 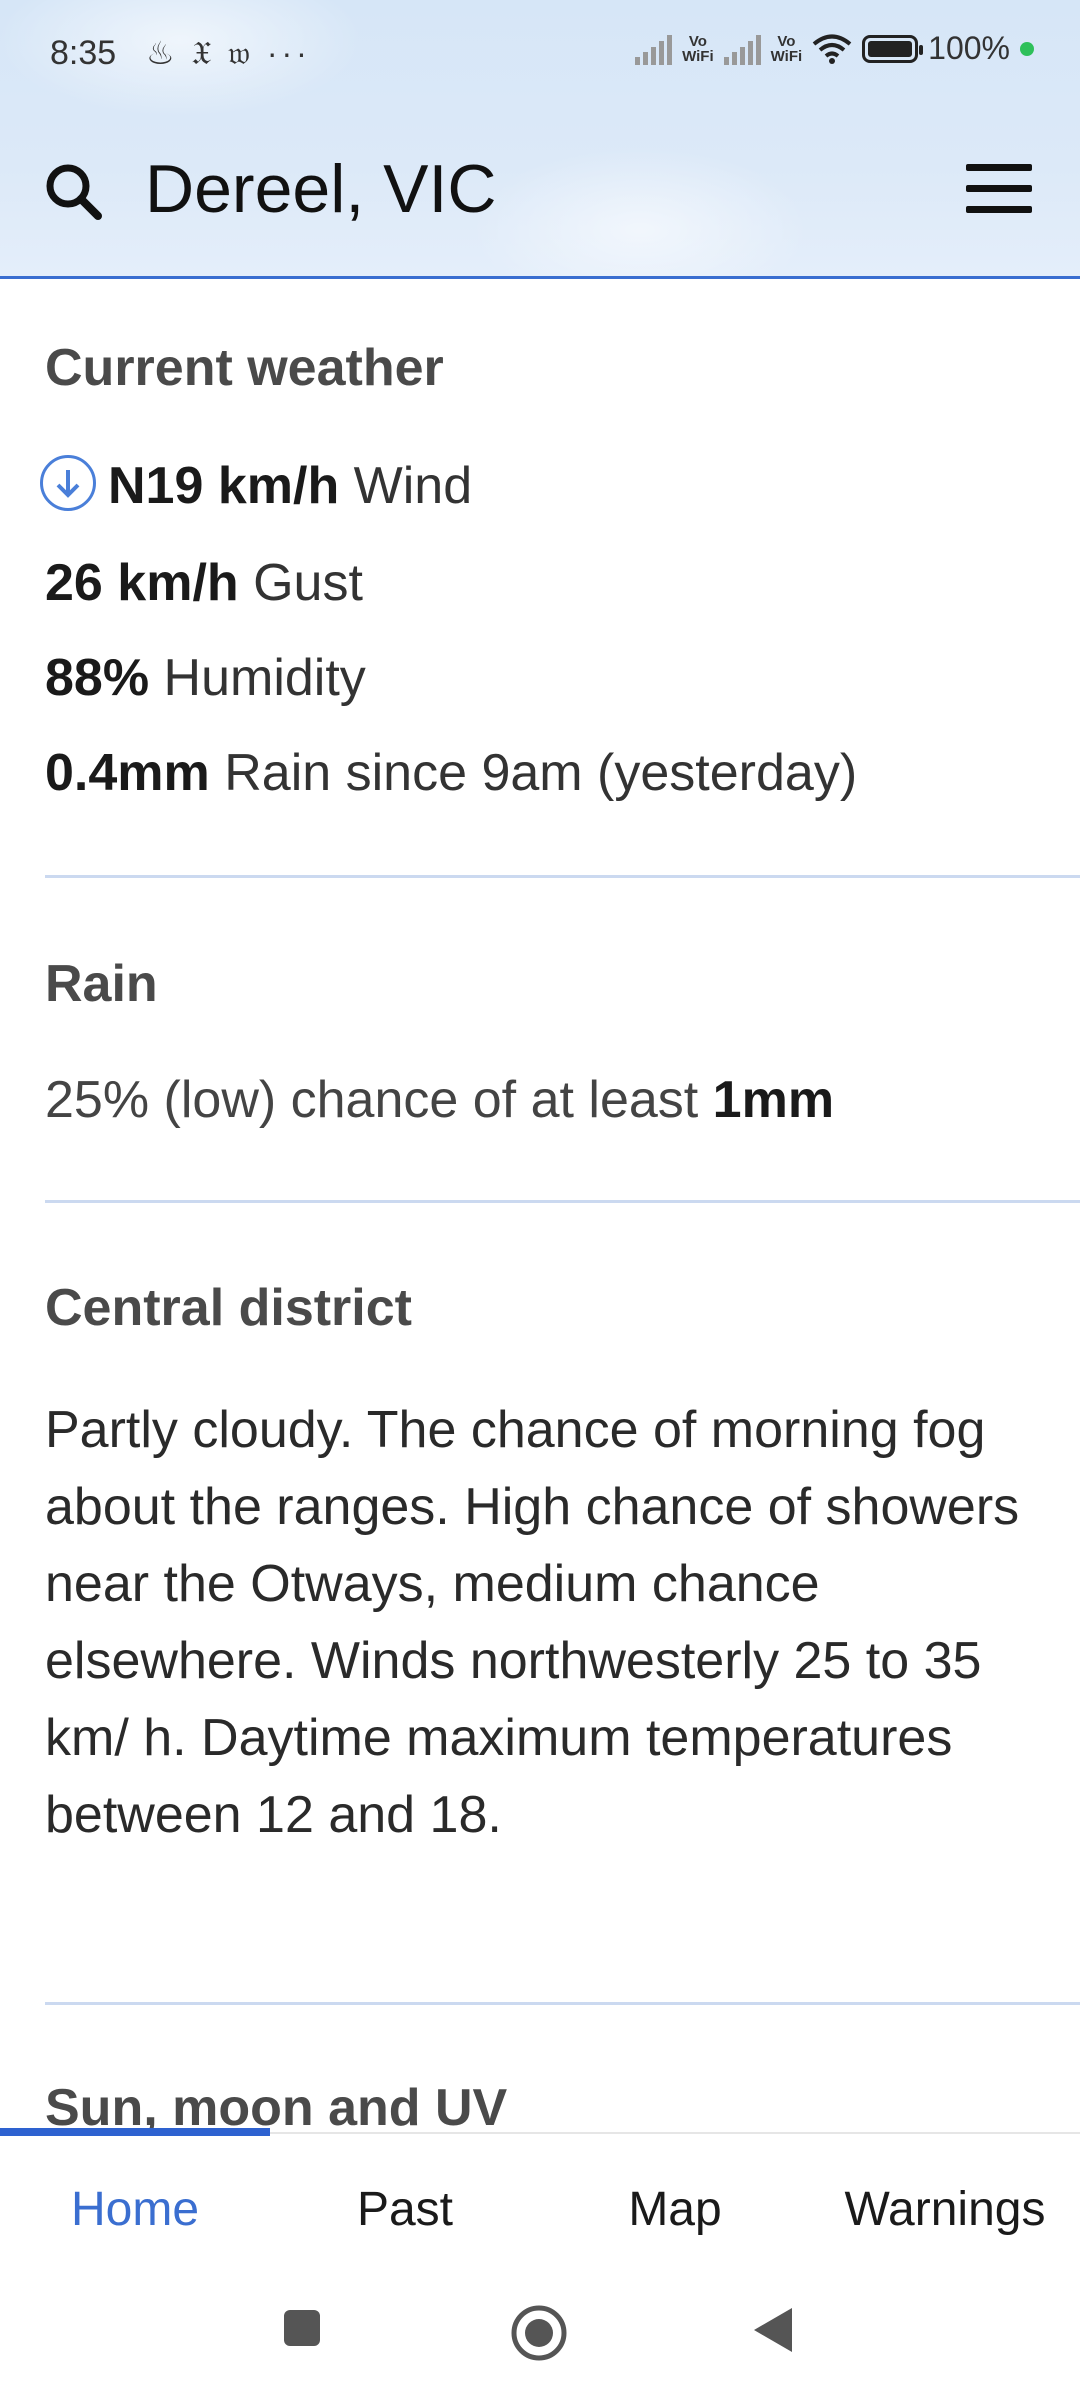 What do you see at coordinates (224, 486) in the screenshot?
I see `wind-value: N19 km/h` at bounding box center [224, 486].